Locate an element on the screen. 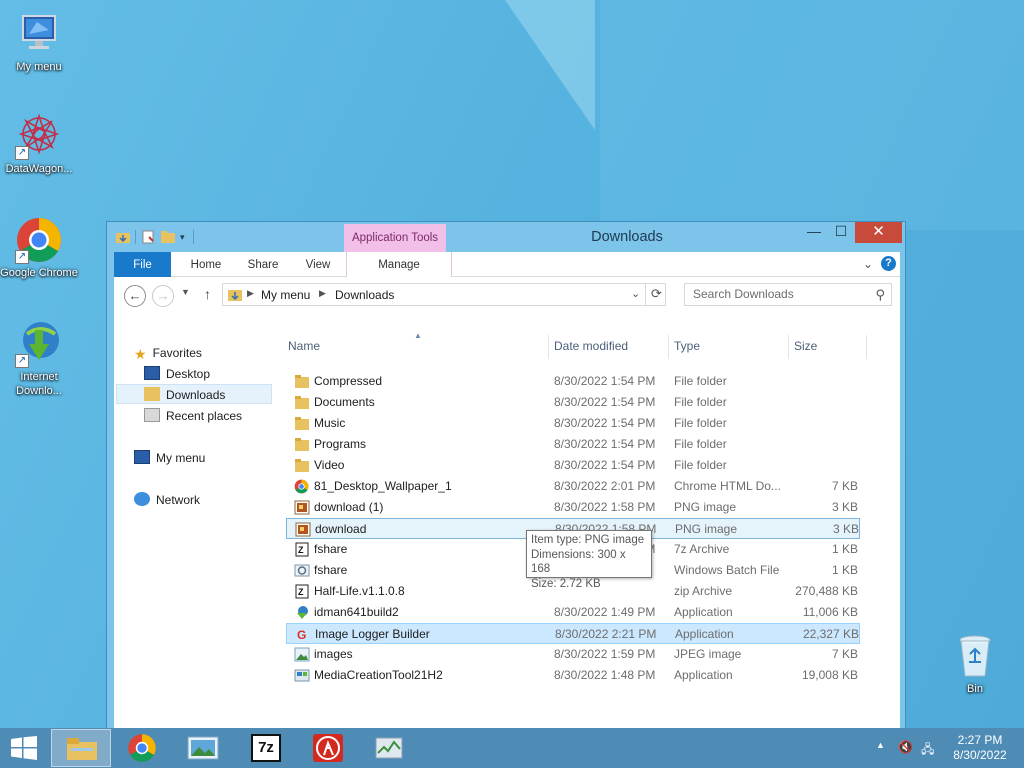  back-button: ← is located at coordinates (135, 296).